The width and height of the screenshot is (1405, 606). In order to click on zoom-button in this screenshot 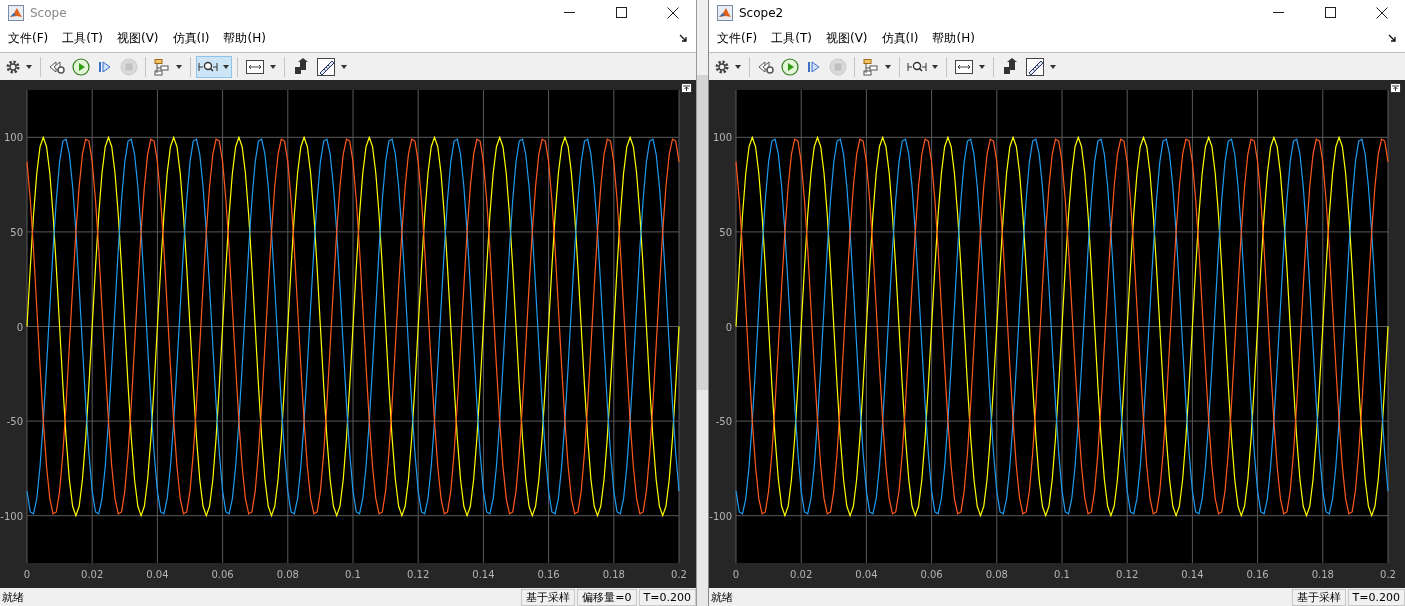, I will do `click(214, 66)`.